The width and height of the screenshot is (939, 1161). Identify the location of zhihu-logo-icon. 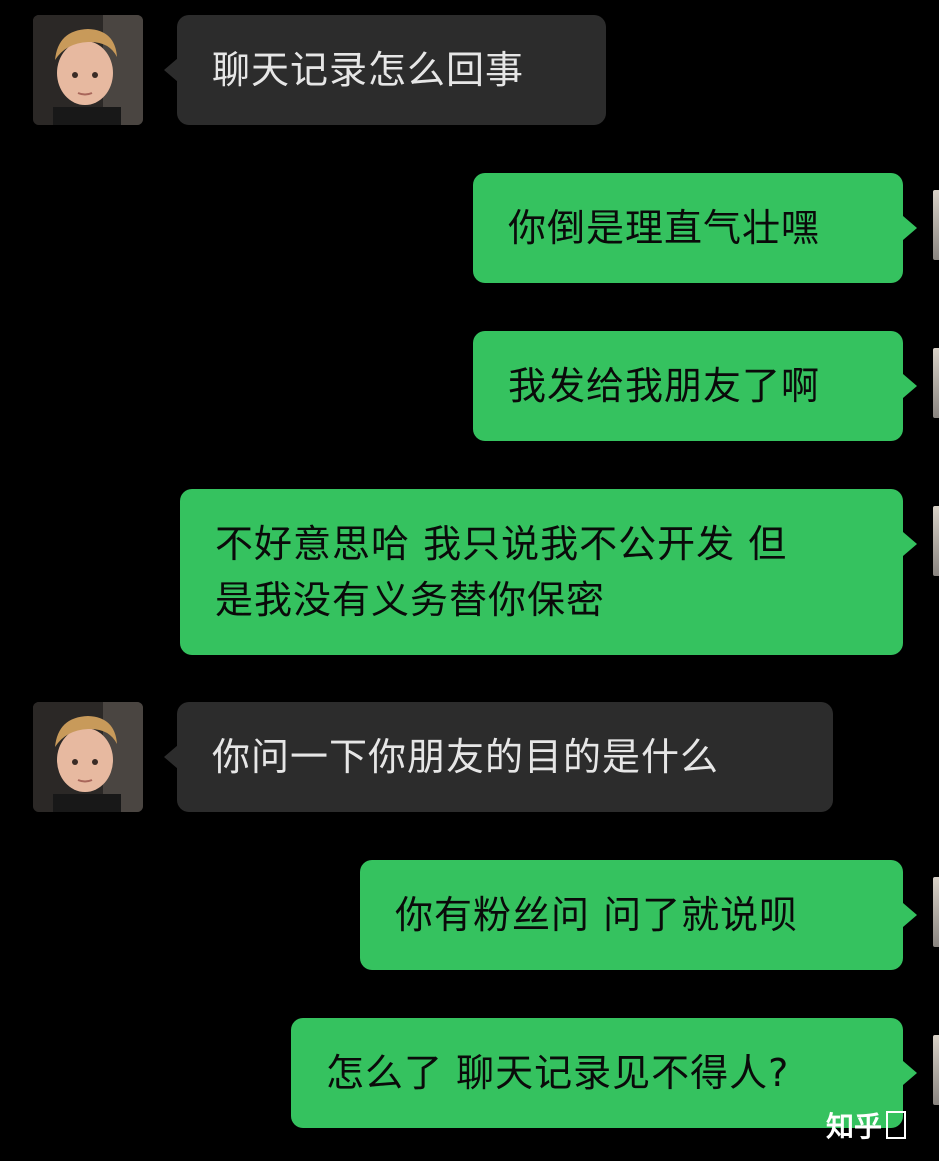
(896, 1125).